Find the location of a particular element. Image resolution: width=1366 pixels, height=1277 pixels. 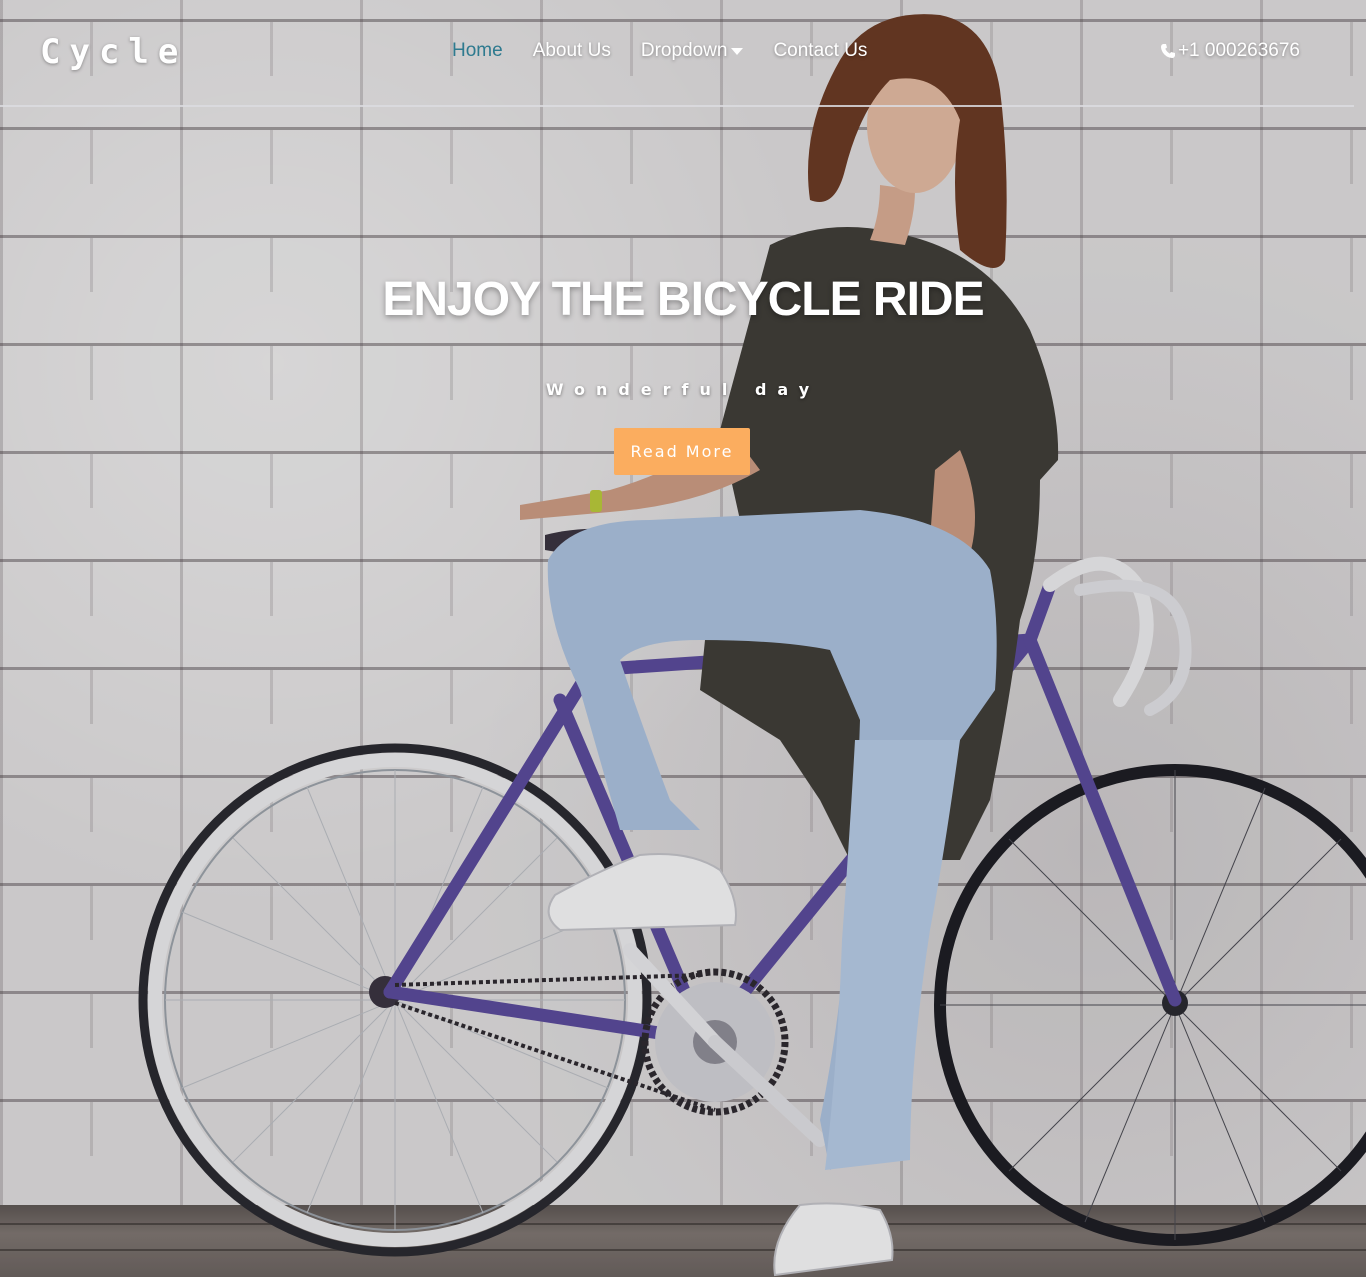

nav-item-label: About Us is located at coordinates (571, 50).